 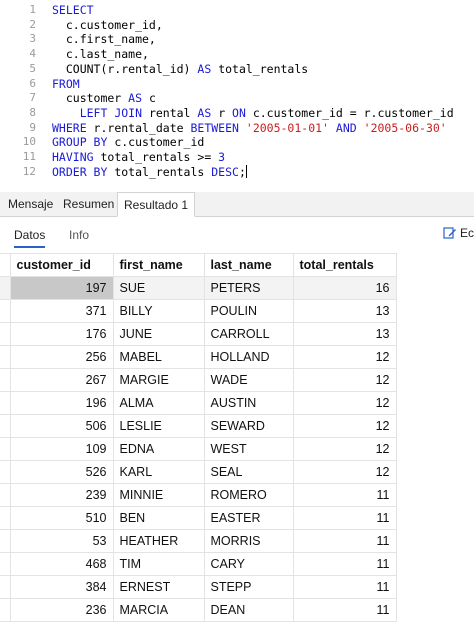 I want to click on table-row: 267 MARGIE WADE 12, so click(x=198, y=380).